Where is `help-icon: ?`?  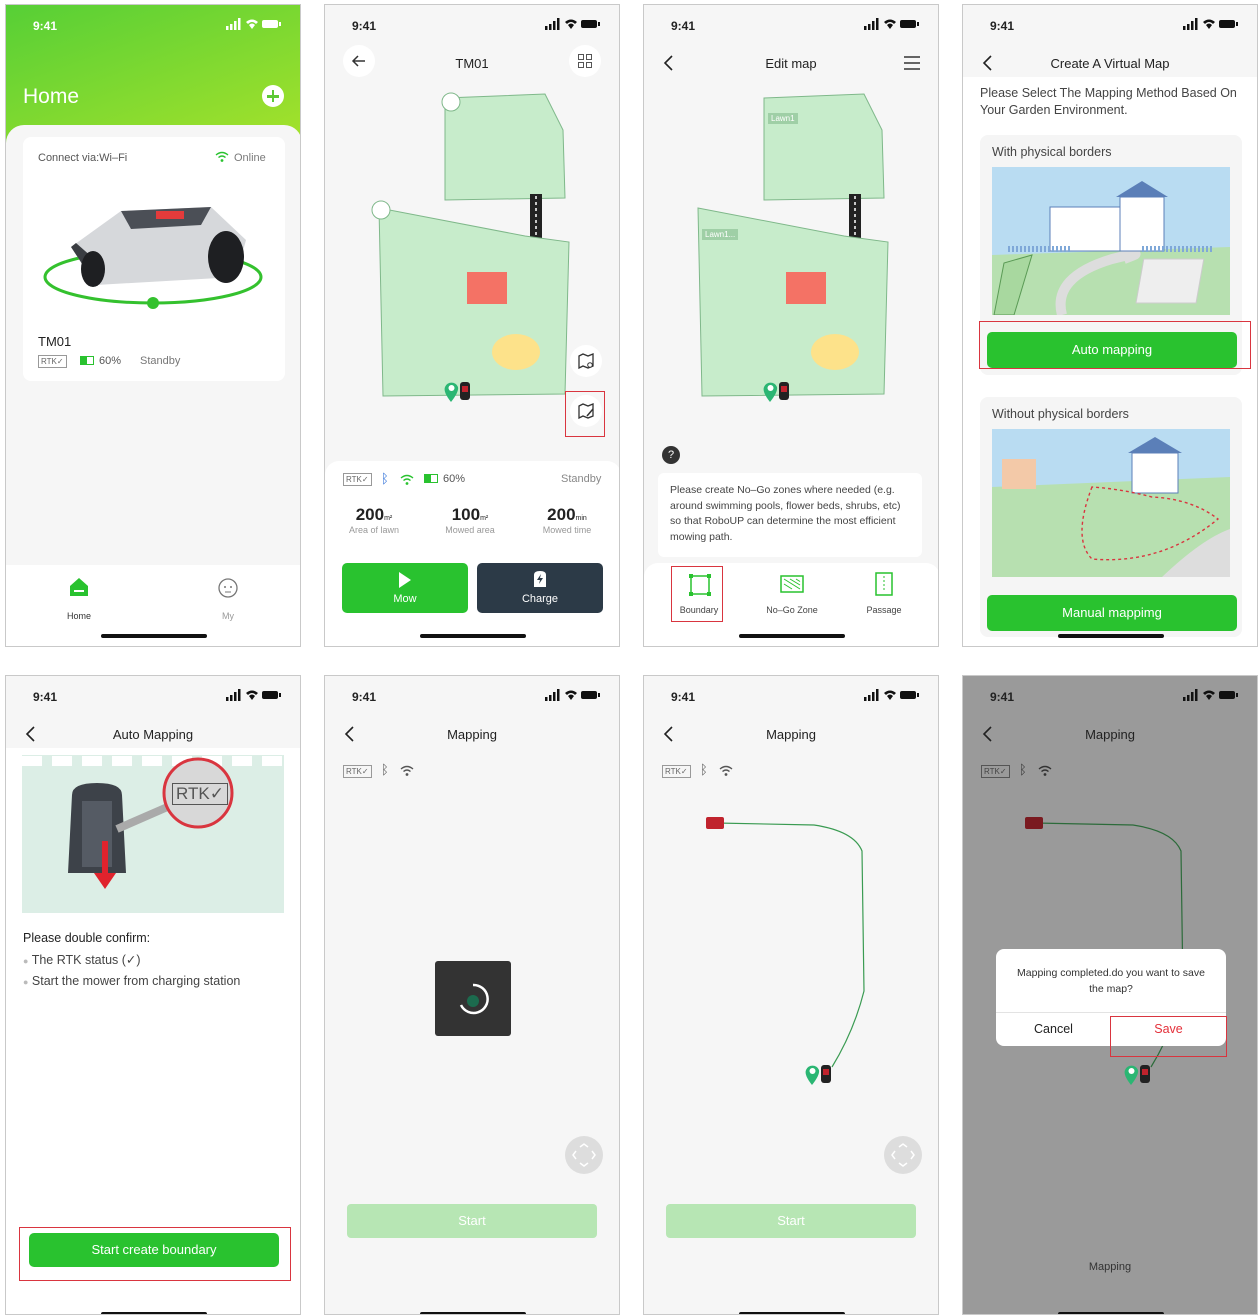
help-icon: ? is located at coordinates (671, 455).